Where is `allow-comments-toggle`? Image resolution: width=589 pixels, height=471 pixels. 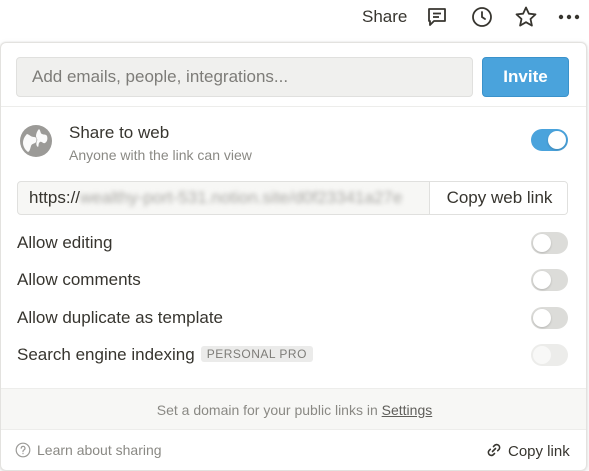 allow-comments-toggle is located at coordinates (549, 280).